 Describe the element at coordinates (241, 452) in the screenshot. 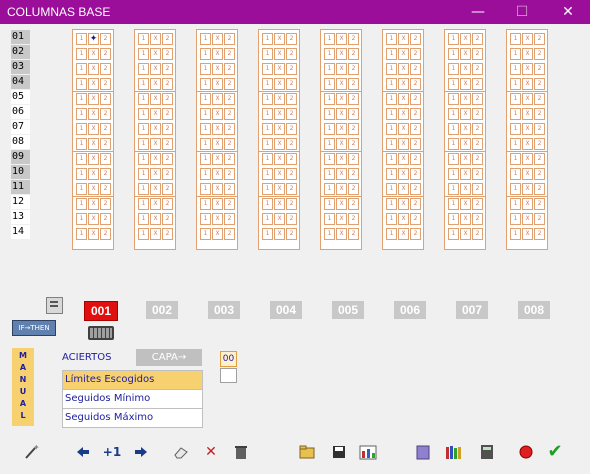

I see `trash-icon` at that location.